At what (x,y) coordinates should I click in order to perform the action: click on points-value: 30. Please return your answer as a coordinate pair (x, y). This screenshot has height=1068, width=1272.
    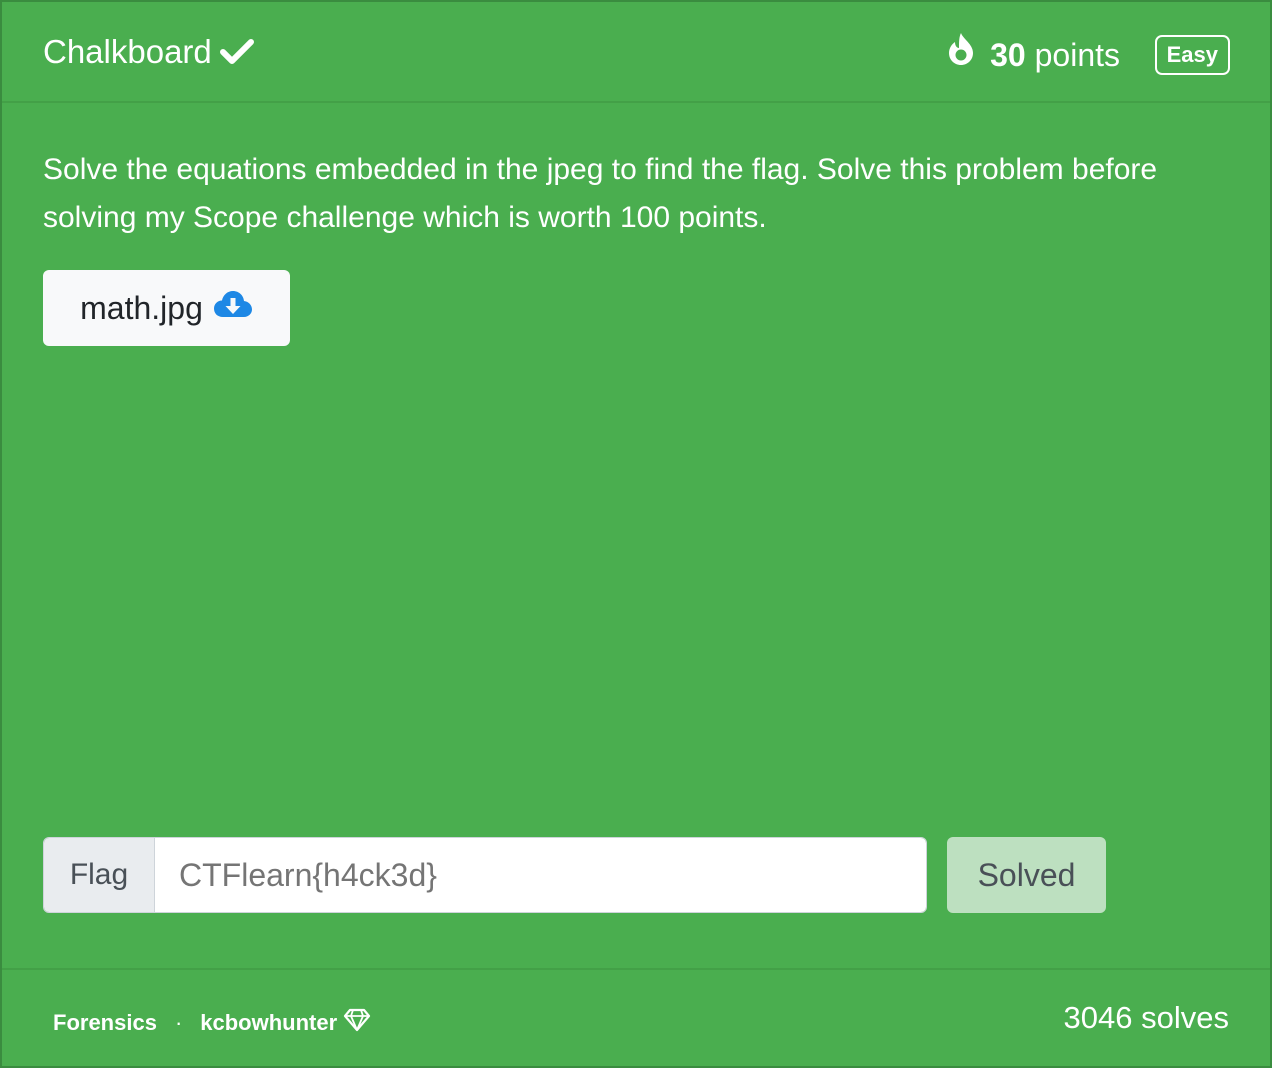
    Looking at the image, I should click on (1008, 54).